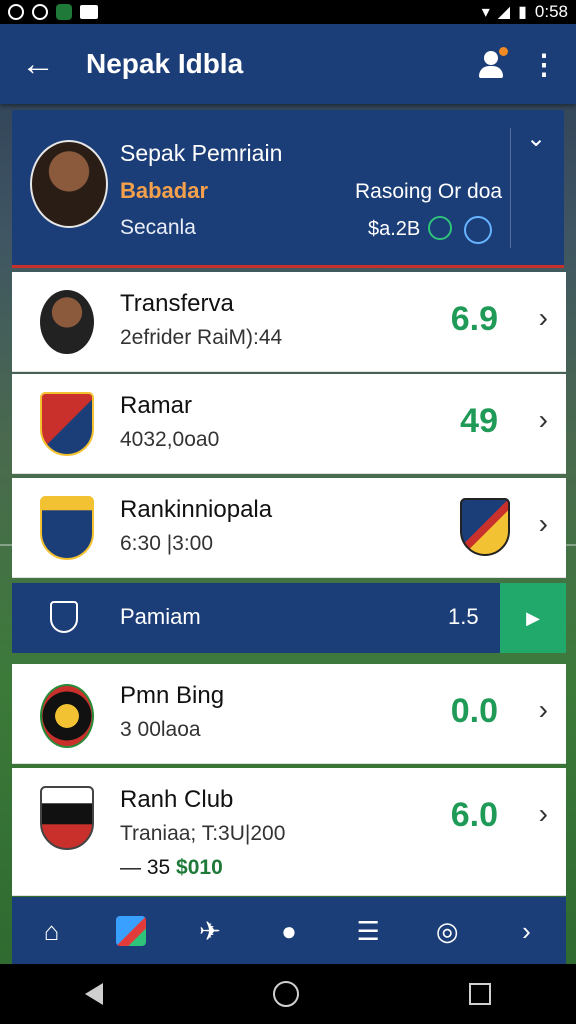  I want to click on player-value: $a.2B, so click(394, 229).